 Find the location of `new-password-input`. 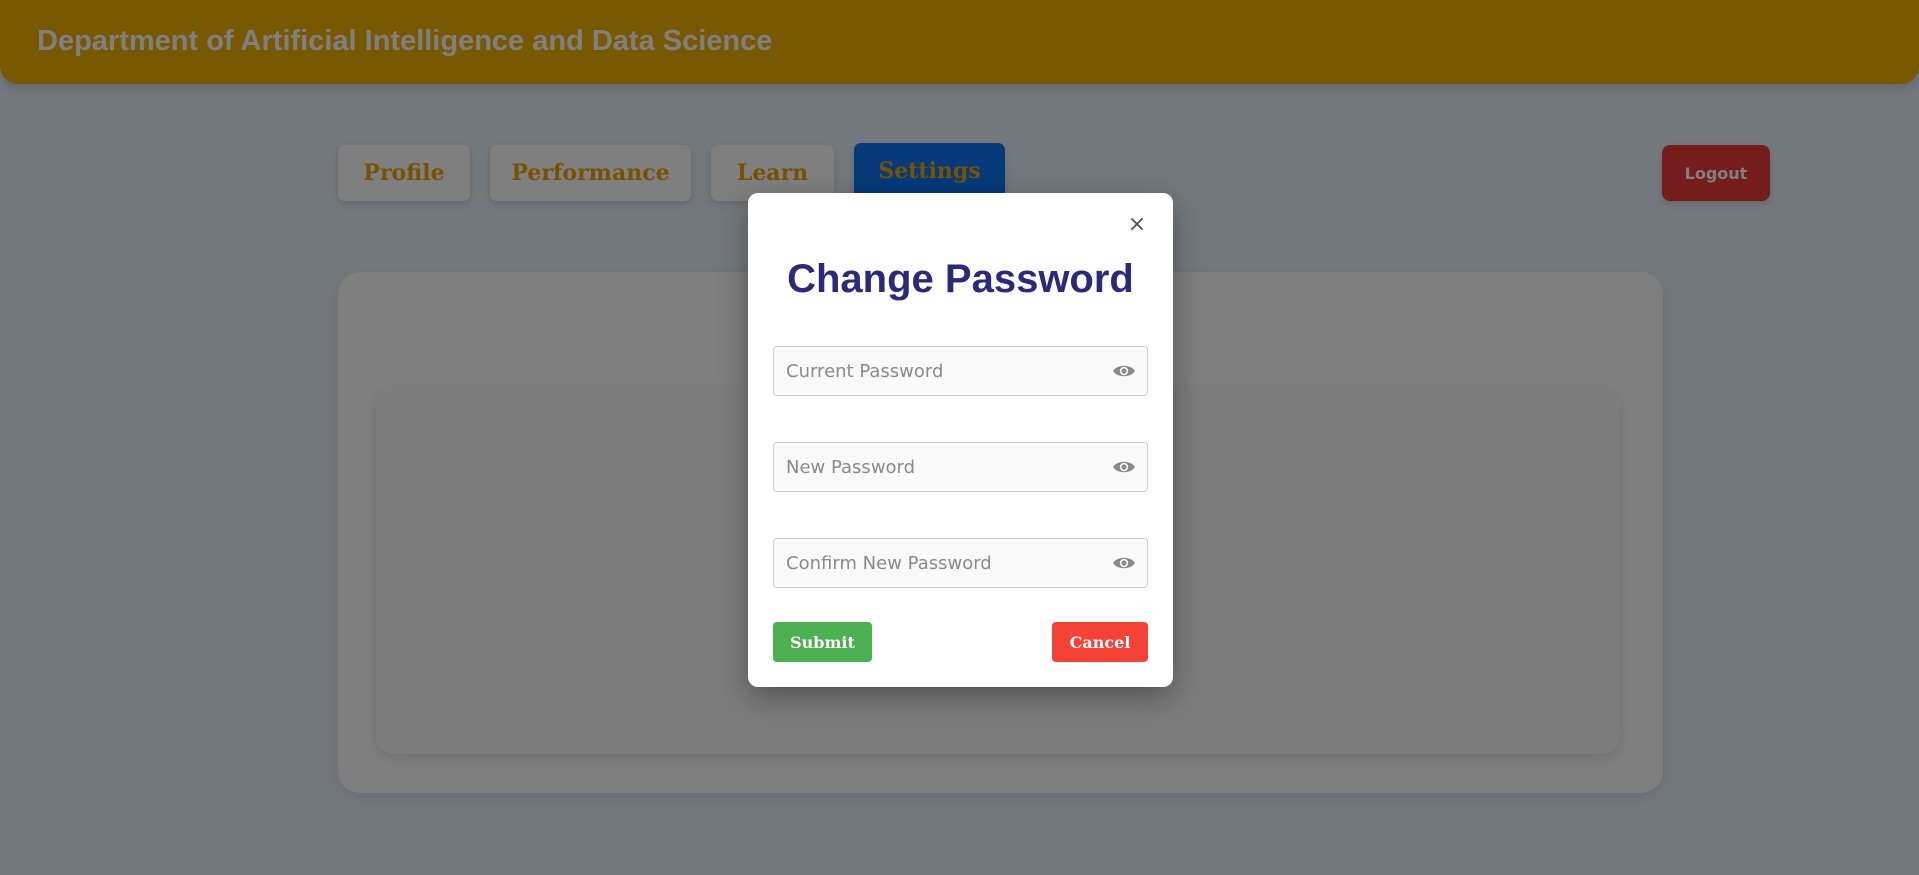

new-password-input is located at coordinates (939, 467).